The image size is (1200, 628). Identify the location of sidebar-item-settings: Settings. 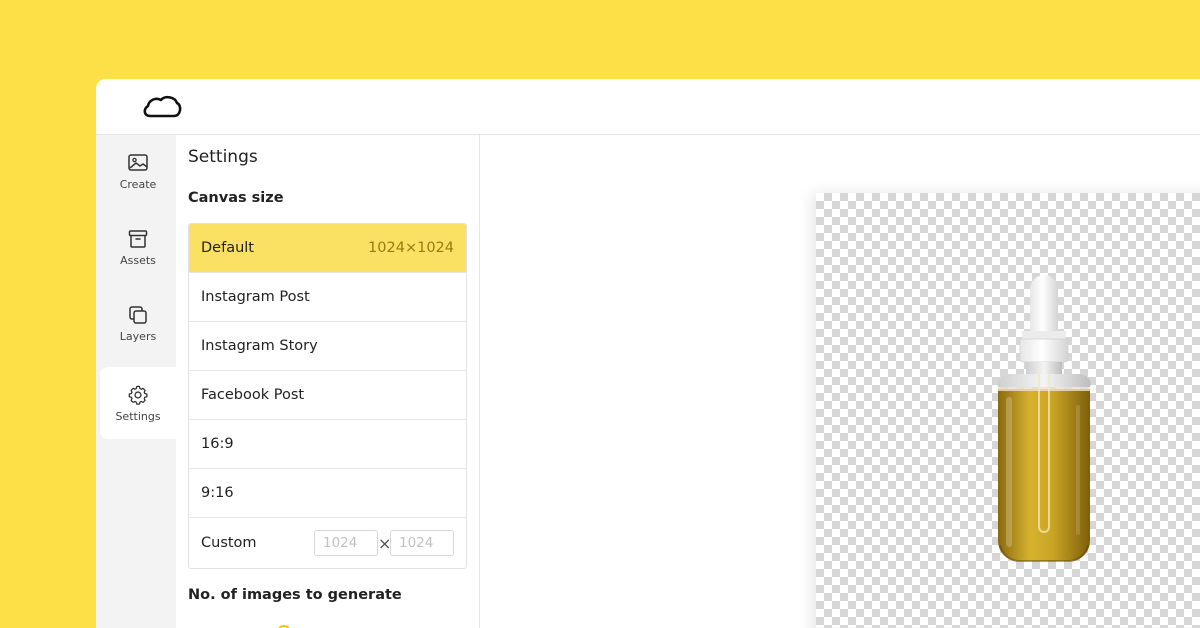
(138, 403).